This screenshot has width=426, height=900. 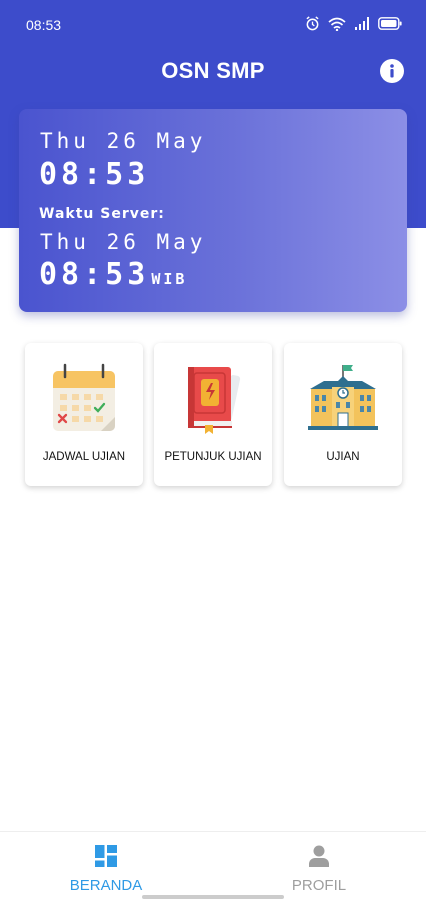 I want to click on person-icon, so click(x=319, y=856).